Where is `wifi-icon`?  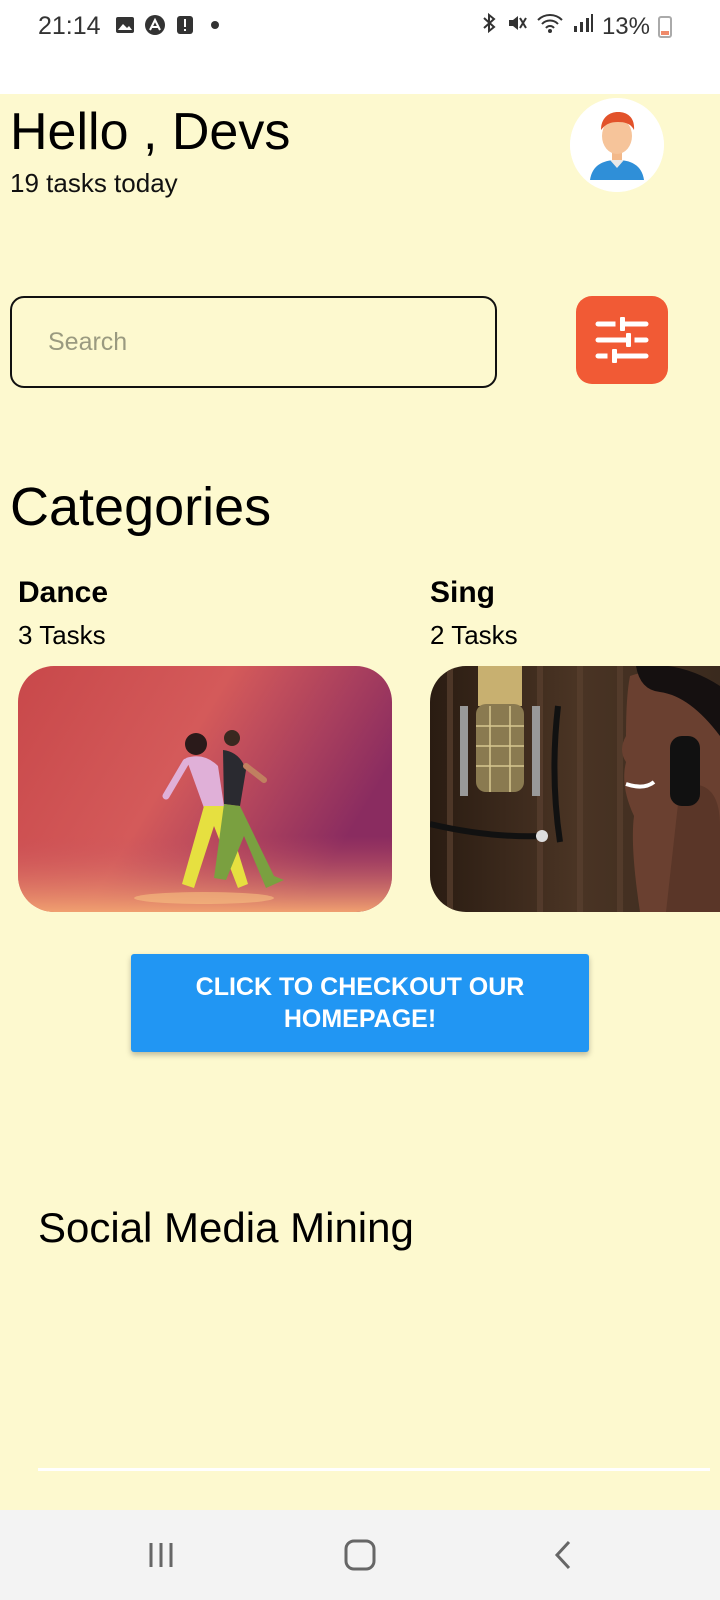 wifi-icon is located at coordinates (550, 26).